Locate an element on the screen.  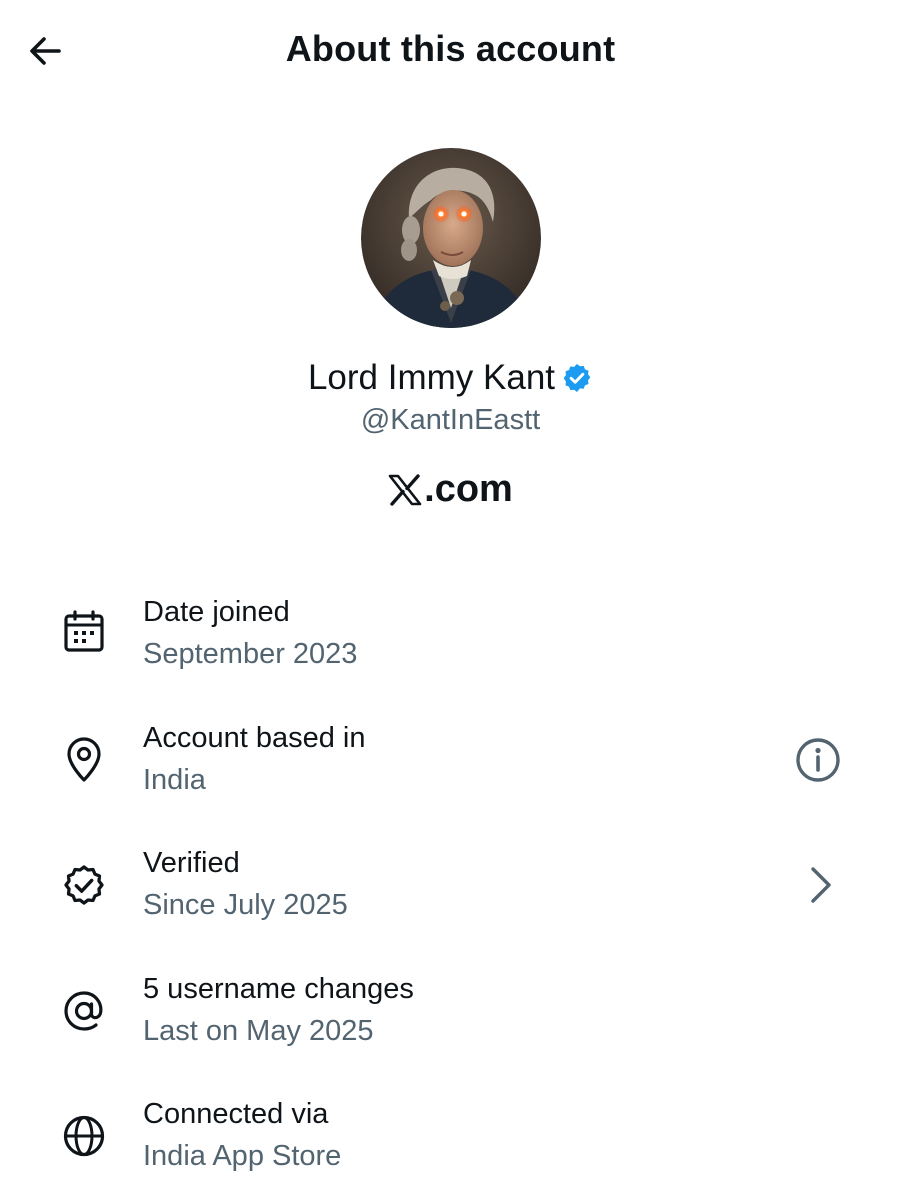
platform-label: .com is located at coordinates (450, 489).